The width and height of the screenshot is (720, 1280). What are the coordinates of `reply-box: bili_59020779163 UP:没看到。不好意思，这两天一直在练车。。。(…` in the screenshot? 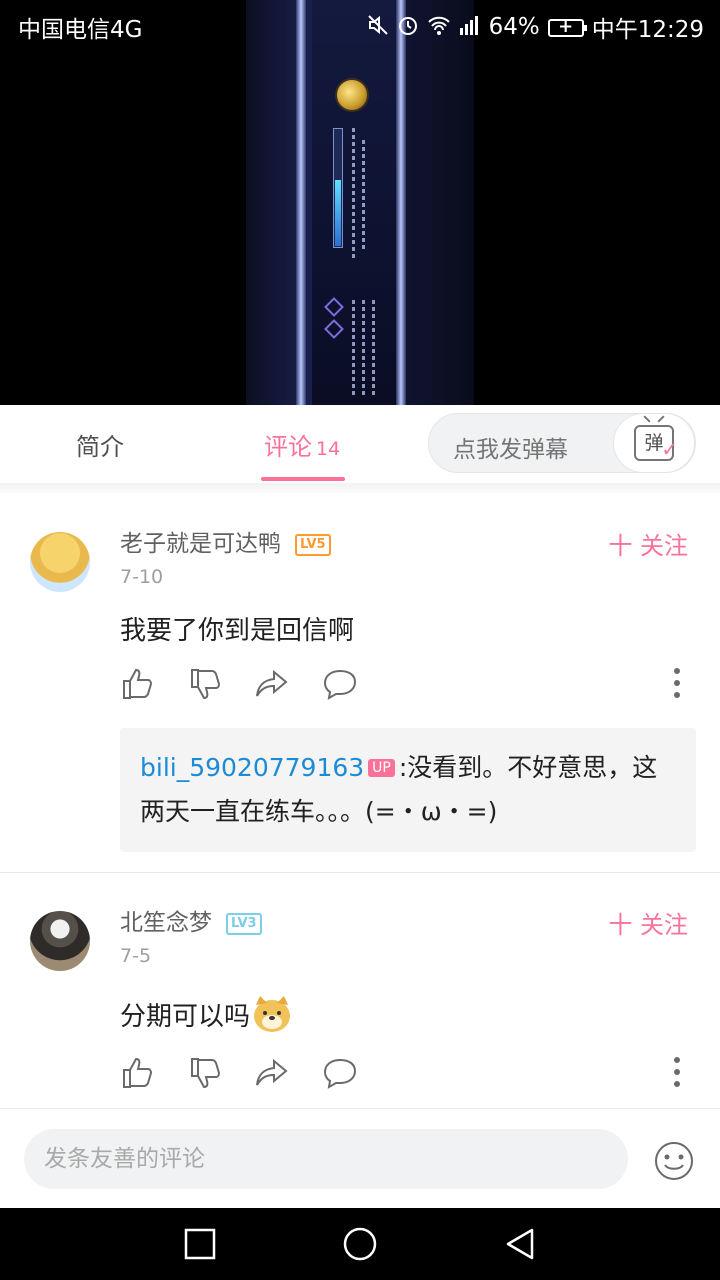 It's located at (408, 790).